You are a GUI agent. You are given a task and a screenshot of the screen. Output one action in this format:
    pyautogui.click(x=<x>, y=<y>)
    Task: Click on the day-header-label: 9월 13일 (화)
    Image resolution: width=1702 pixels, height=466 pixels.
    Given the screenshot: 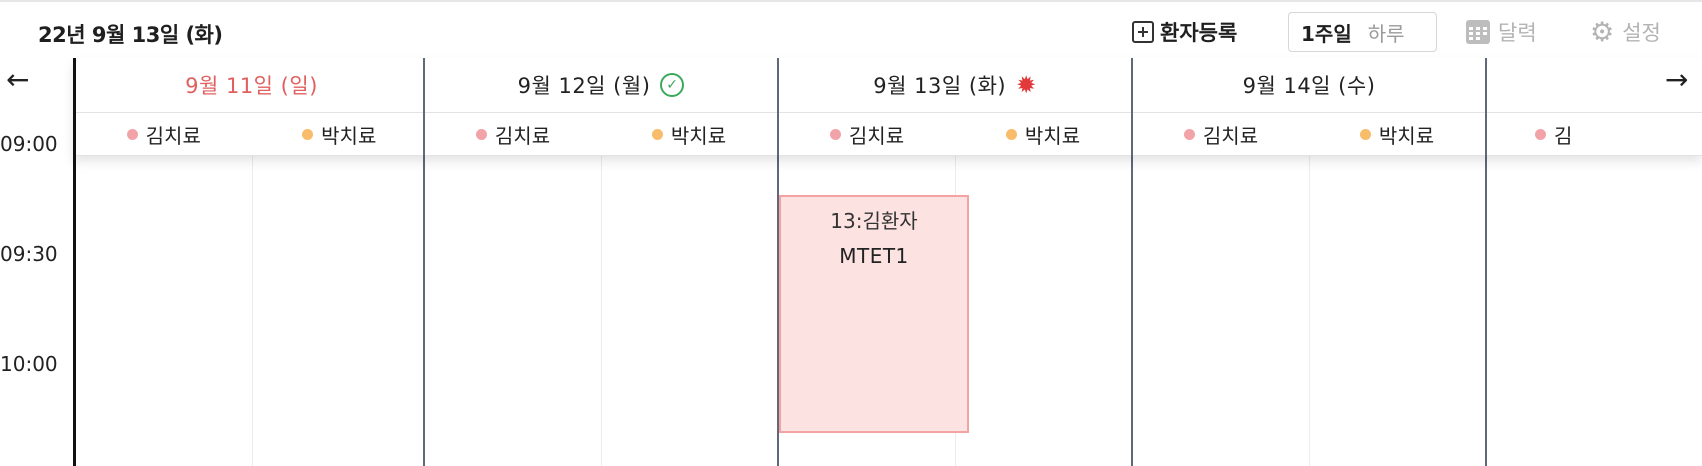 What is the action you would take?
    pyautogui.click(x=940, y=86)
    